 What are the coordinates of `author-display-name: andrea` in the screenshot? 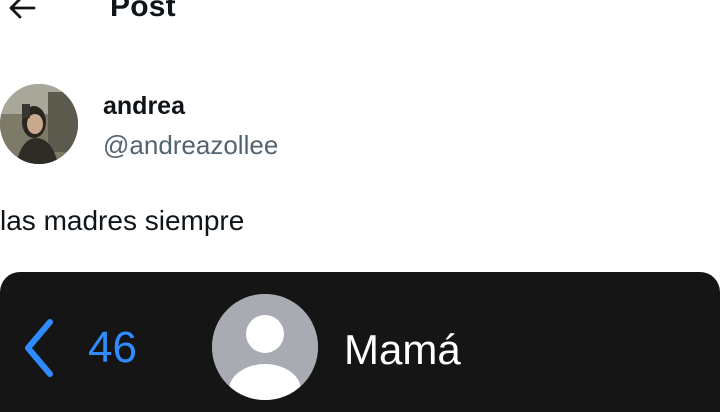 It's located at (144, 106).